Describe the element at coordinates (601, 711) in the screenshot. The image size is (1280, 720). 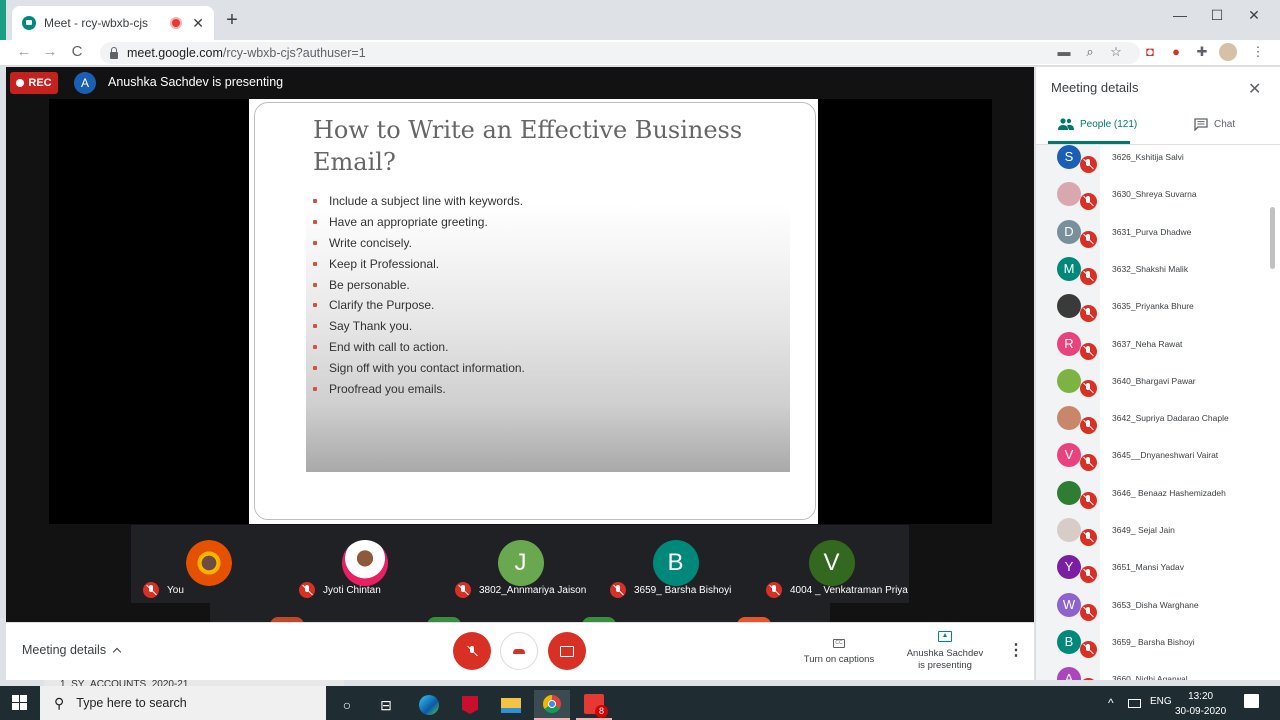
I see `notification-badge: 8` at that location.